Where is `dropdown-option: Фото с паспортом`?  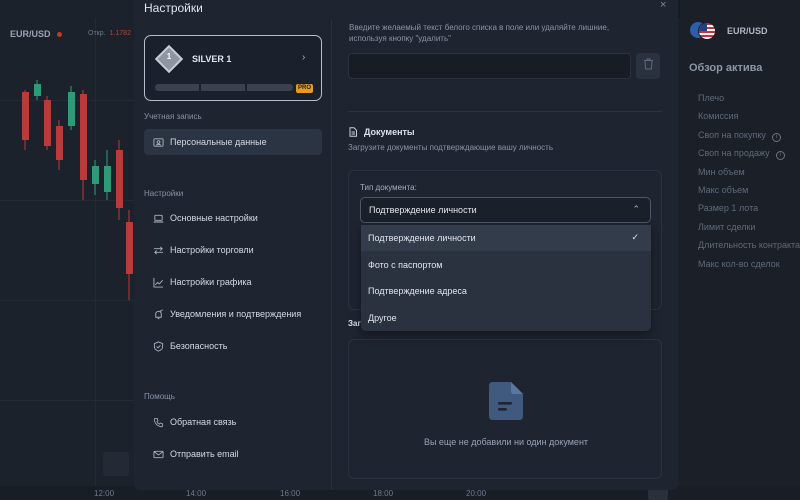 dropdown-option: Фото с паспортом is located at coordinates (506, 265).